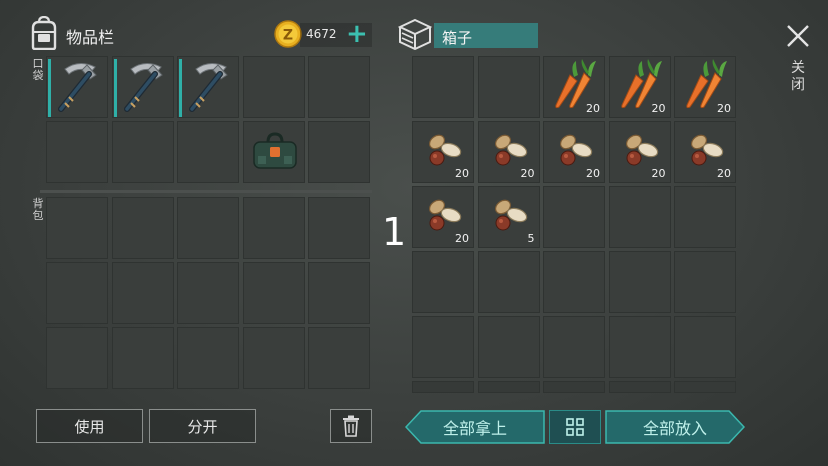  I want to click on pocket-label: 口袋, so click(38, 69).